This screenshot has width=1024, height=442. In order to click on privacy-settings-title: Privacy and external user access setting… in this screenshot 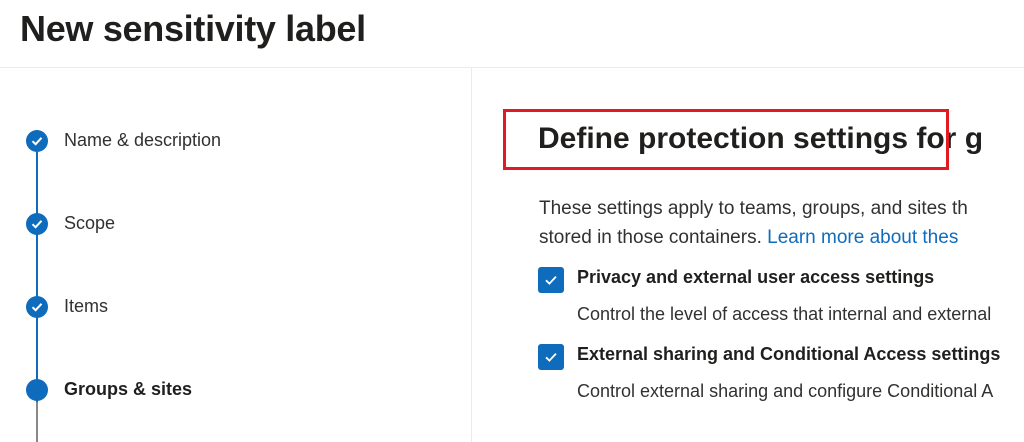, I will do `click(756, 277)`.